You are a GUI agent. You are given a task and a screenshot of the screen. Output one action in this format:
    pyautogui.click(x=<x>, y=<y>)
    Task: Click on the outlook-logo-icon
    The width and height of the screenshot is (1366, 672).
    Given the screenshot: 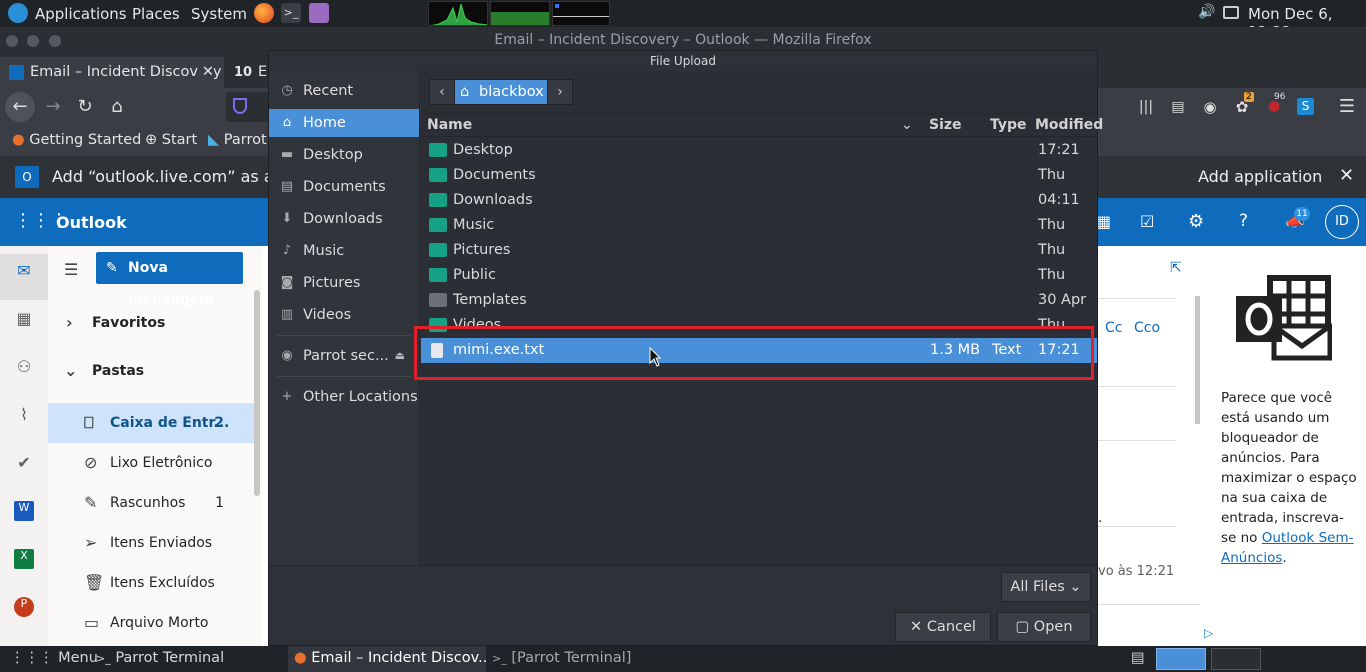 What is the action you would take?
    pyautogui.click(x=1283, y=318)
    